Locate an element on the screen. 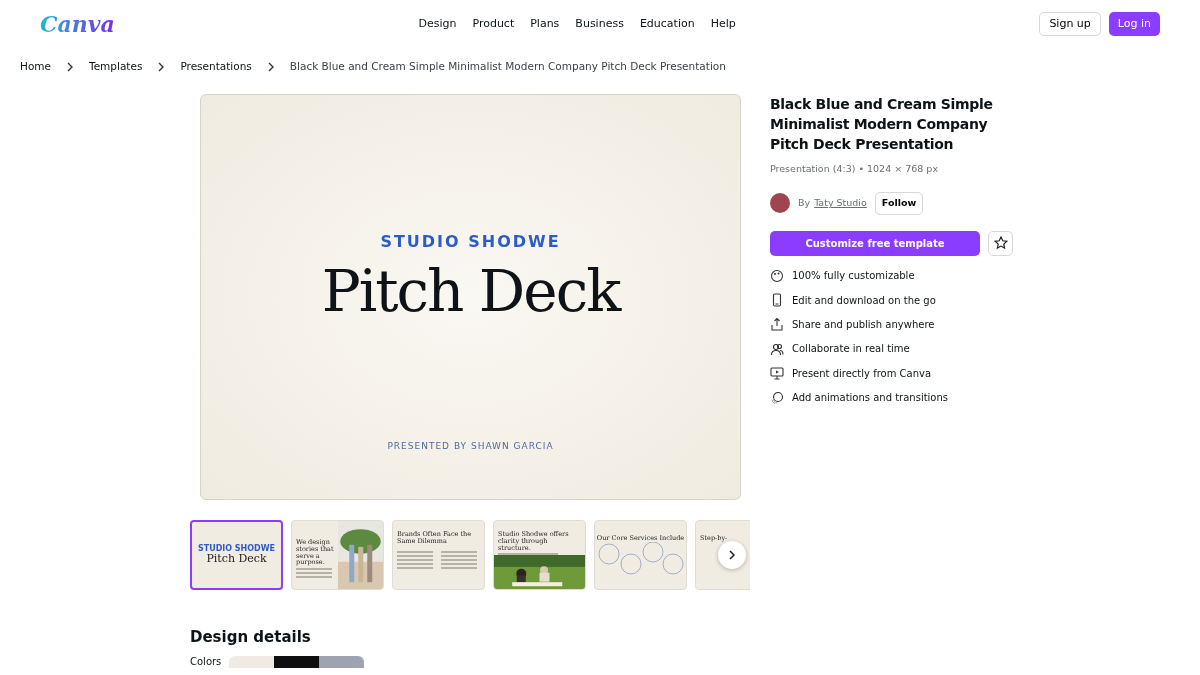  breadcrumb-link: Home is located at coordinates (35, 67).